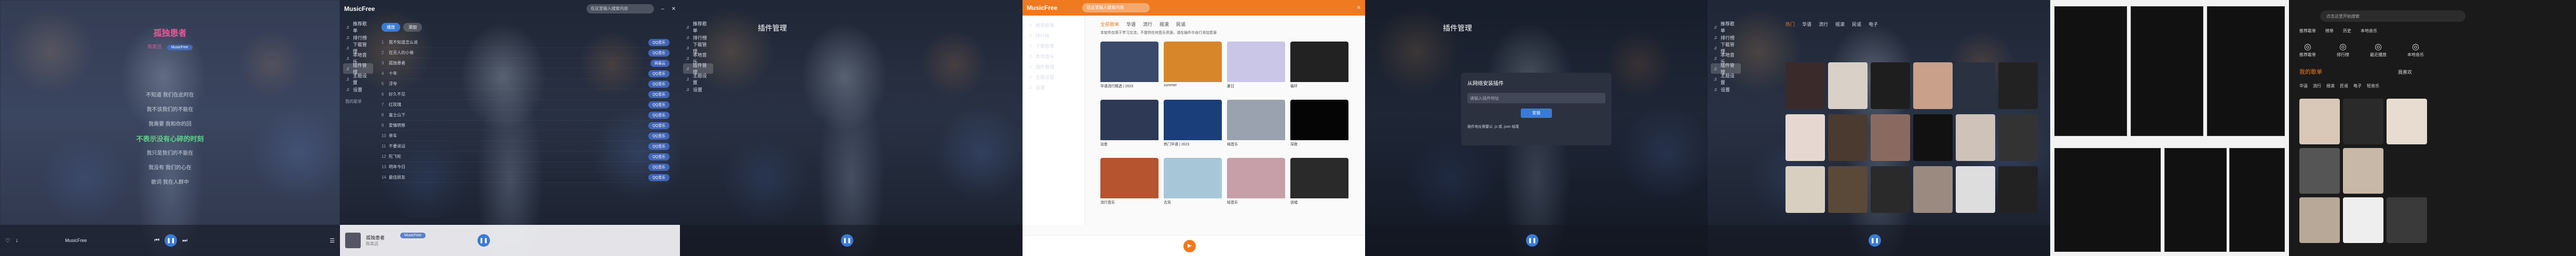 This screenshot has width=2576, height=256. What do you see at coordinates (17, 240) in the screenshot?
I see `download-icon: ↓` at bounding box center [17, 240].